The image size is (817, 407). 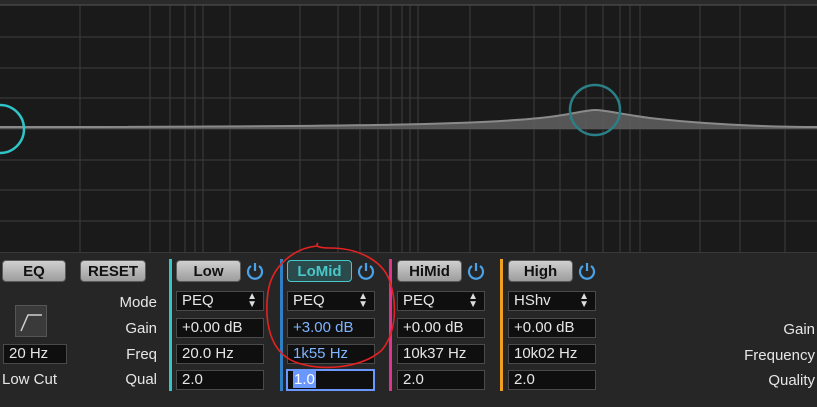 What do you see at coordinates (441, 380) in the screenshot?
I see `himid-q-field: 2.0` at bounding box center [441, 380].